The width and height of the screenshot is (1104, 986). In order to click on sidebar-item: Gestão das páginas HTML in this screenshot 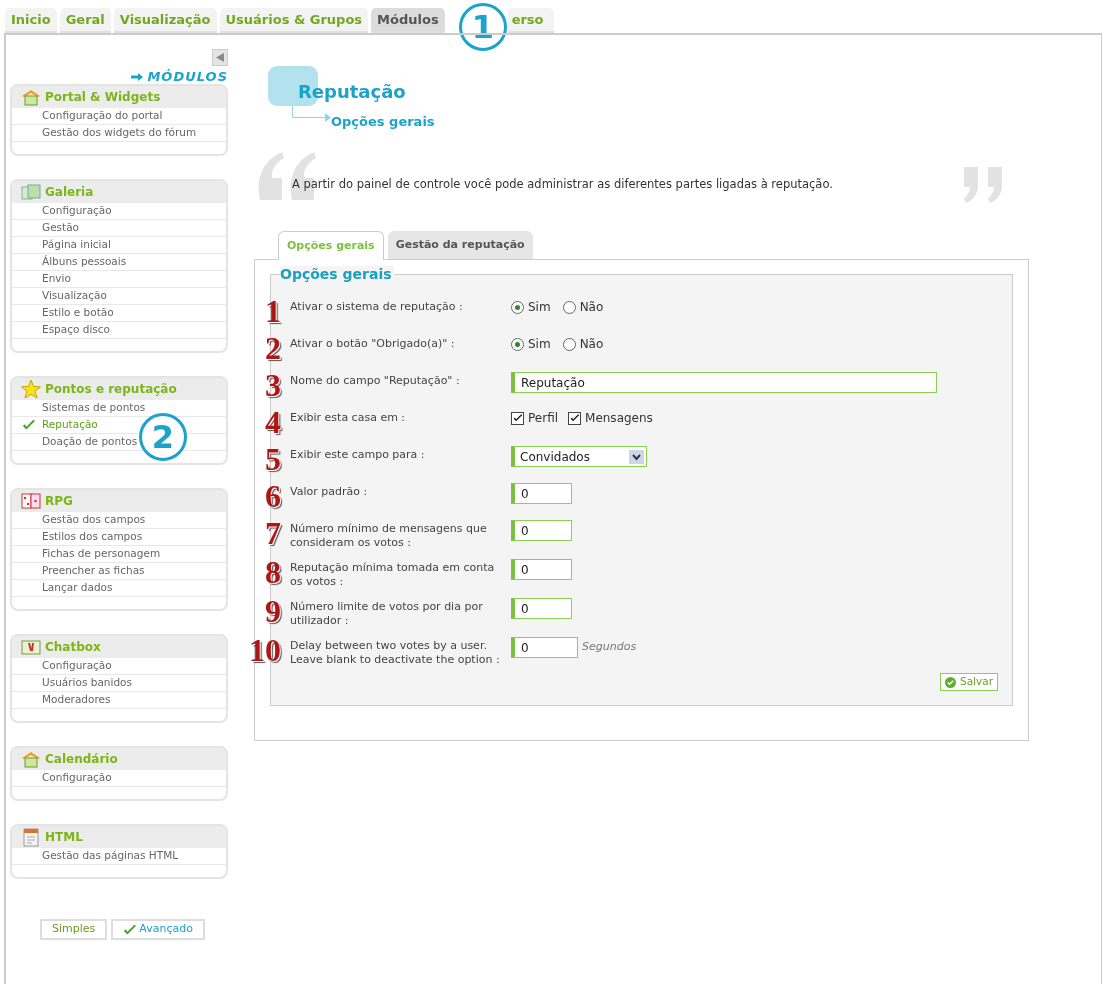, I will do `click(119, 856)`.